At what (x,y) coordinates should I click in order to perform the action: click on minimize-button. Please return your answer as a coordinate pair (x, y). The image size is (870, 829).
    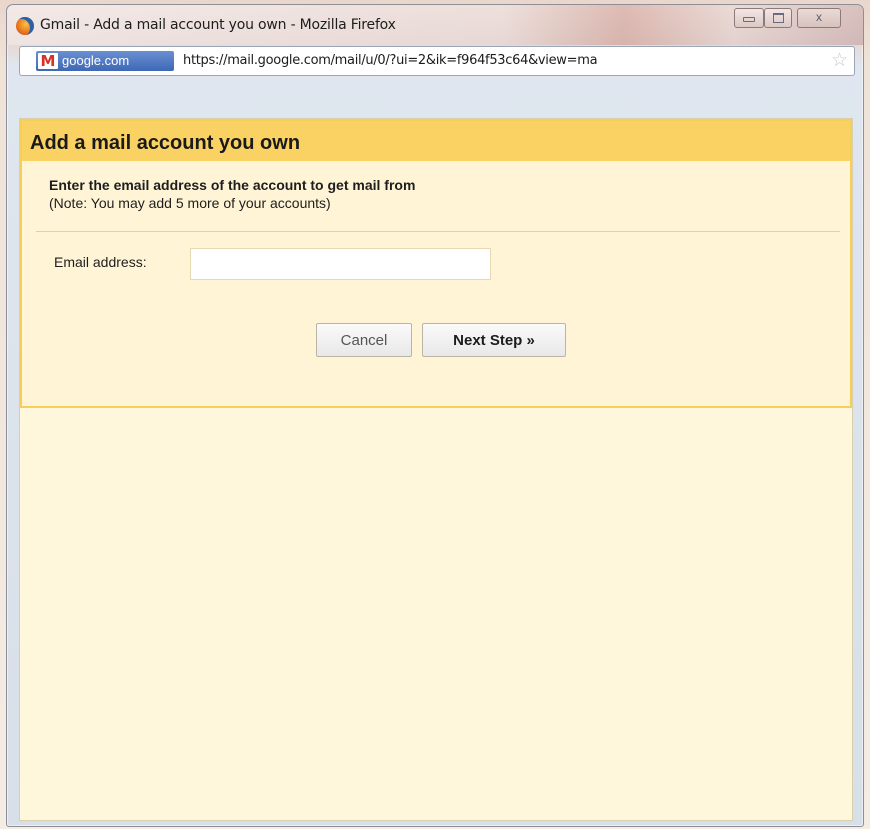
    Looking at the image, I should click on (749, 18).